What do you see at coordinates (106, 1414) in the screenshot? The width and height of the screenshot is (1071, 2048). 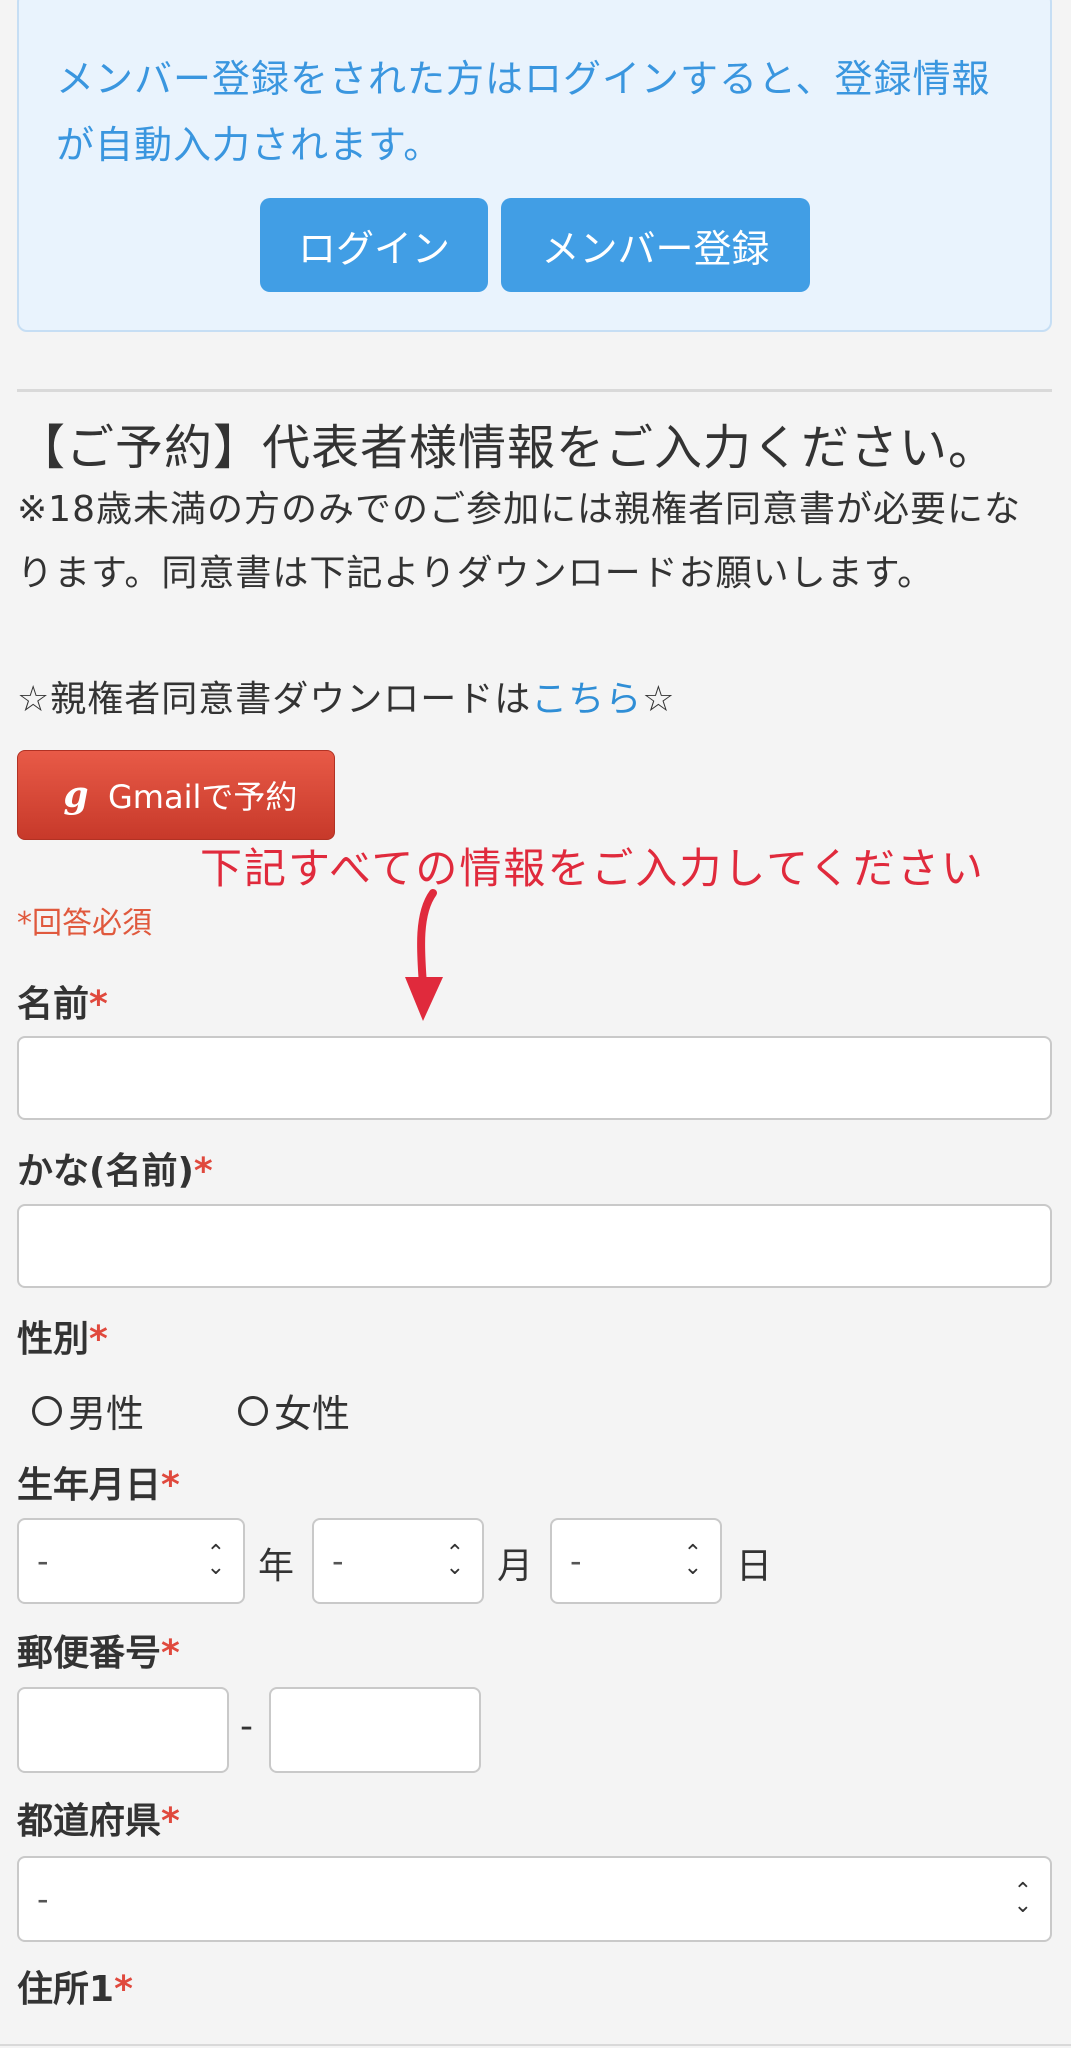 I see `gender-male-label: 男性` at bounding box center [106, 1414].